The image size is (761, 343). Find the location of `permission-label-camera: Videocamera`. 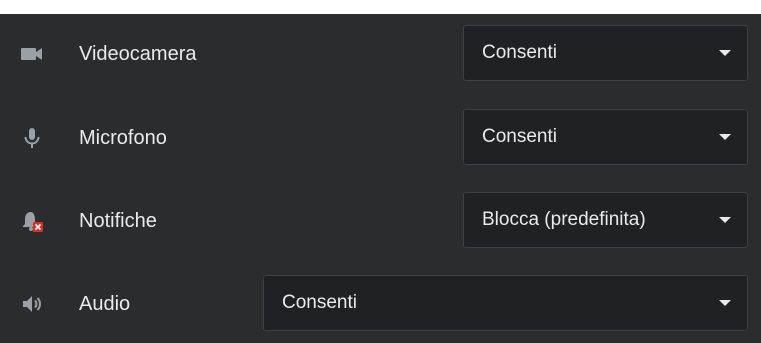

permission-label-camera: Videocamera is located at coordinates (138, 54).